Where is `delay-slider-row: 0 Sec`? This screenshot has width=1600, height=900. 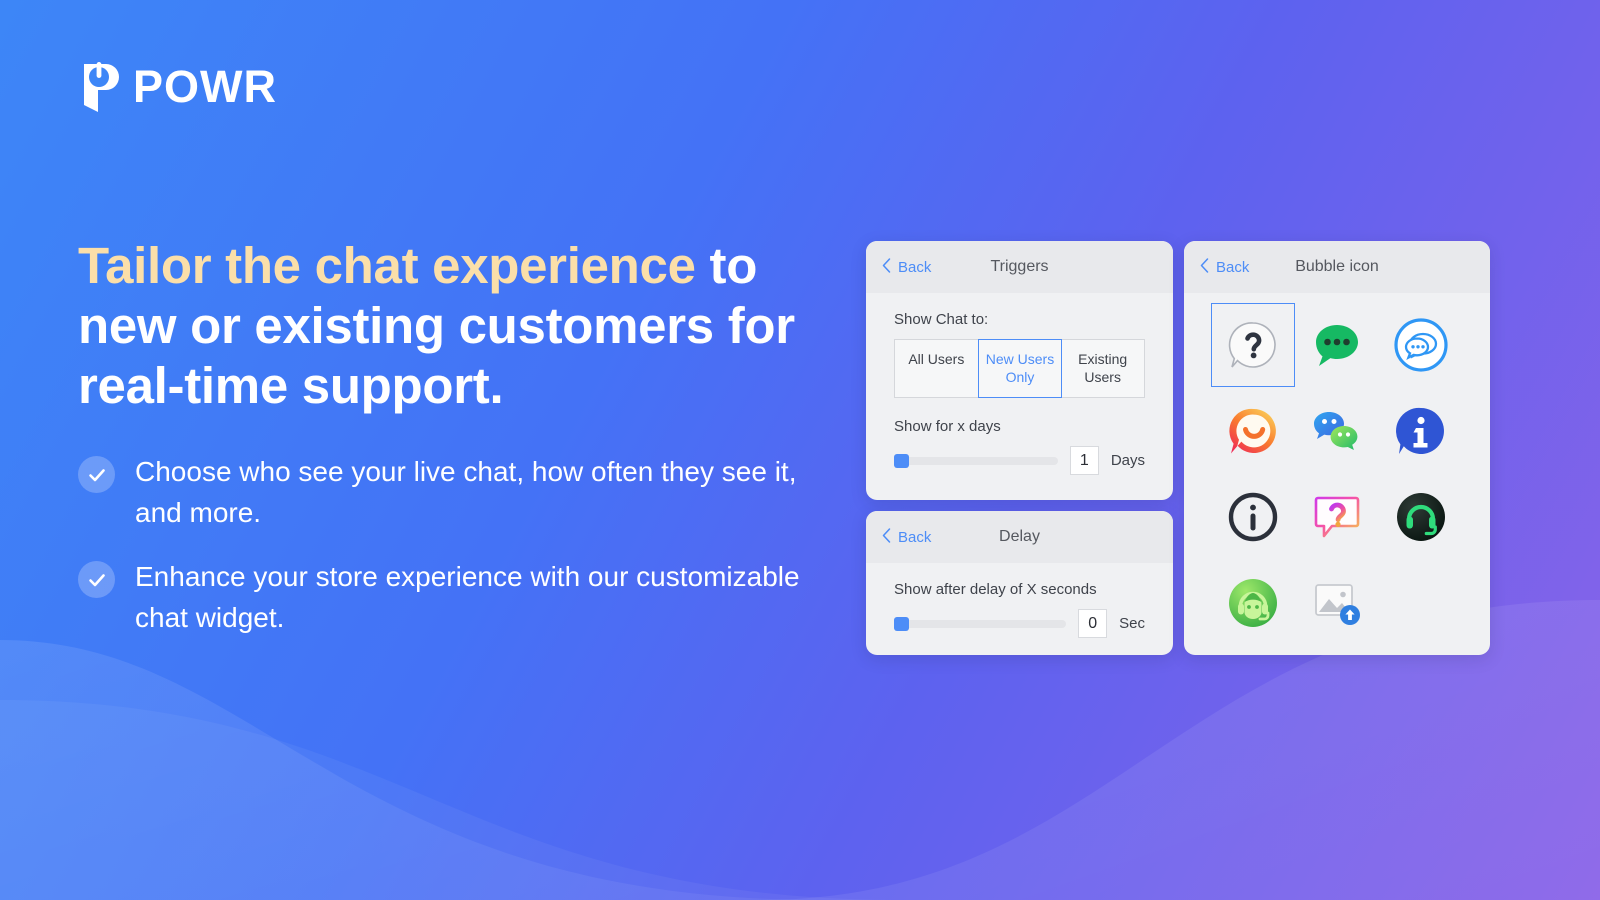
delay-slider-row: 0 Sec is located at coordinates (1019, 623).